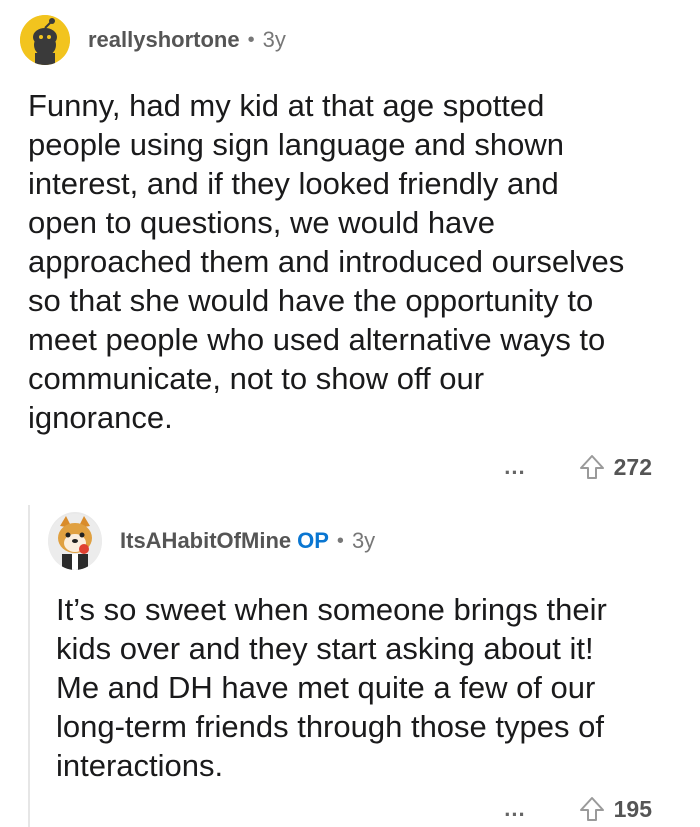  I want to click on comment-author: reallyshortone, so click(164, 40).